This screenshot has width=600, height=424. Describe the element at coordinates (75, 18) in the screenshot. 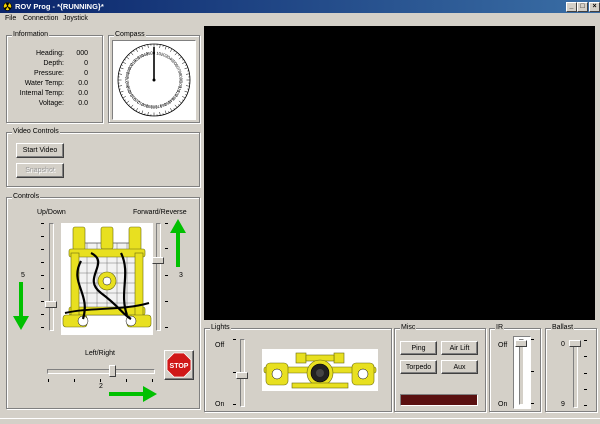

I see `menu-joystick: Joystick` at that location.